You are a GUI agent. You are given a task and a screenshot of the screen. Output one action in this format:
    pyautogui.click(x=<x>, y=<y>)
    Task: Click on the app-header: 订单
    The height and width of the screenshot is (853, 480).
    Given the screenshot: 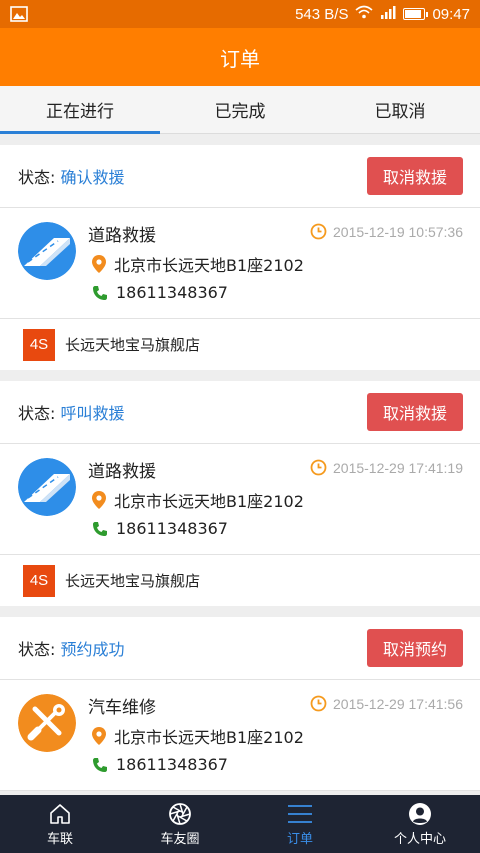 What is the action you would take?
    pyautogui.click(x=240, y=57)
    